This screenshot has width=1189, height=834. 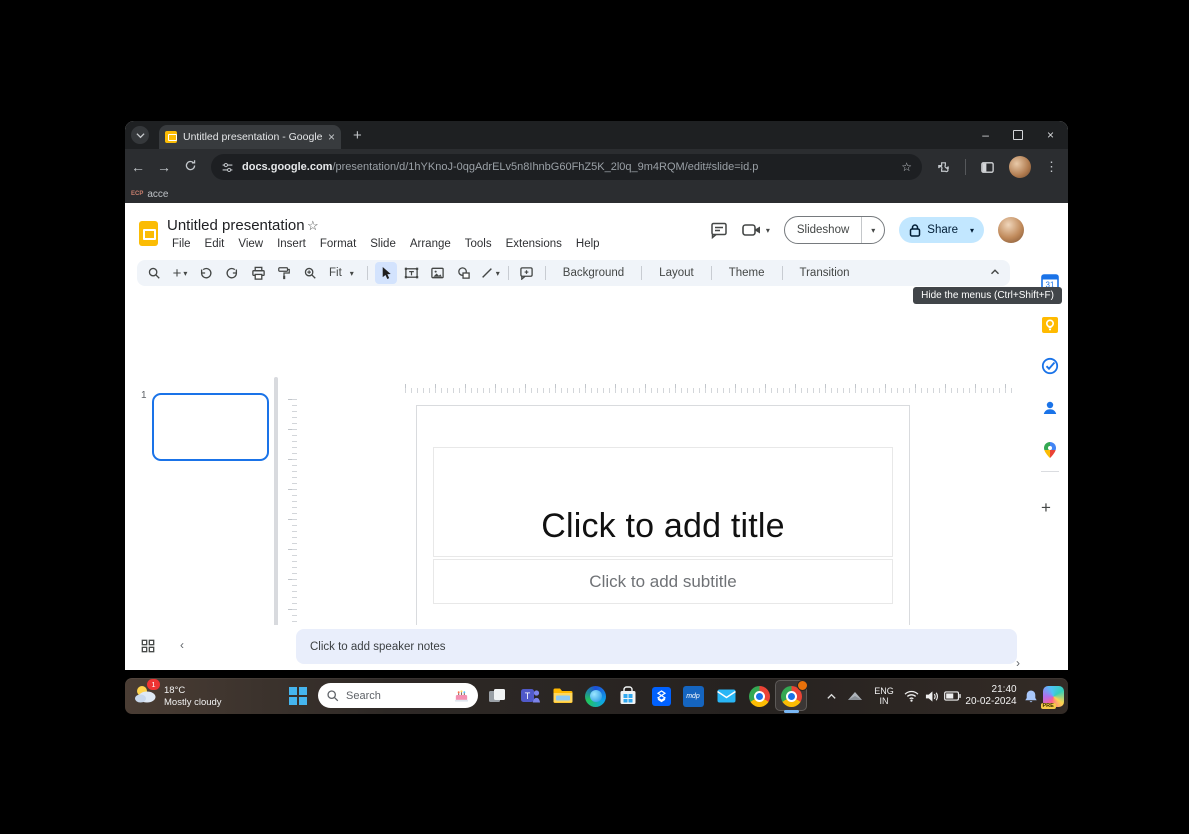 What do you see at coordinates (412, 273) in the screenshot?
I see `text-box-tool` at bounding box center [412, 273].